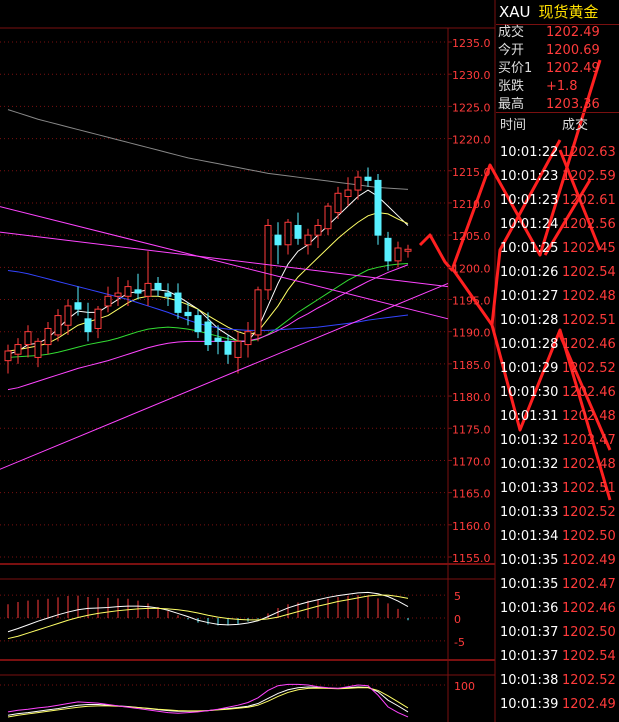  Describe the element at coordinates (589, 248) in the screenshot. I see `tick-price: 1202.45` at that location.